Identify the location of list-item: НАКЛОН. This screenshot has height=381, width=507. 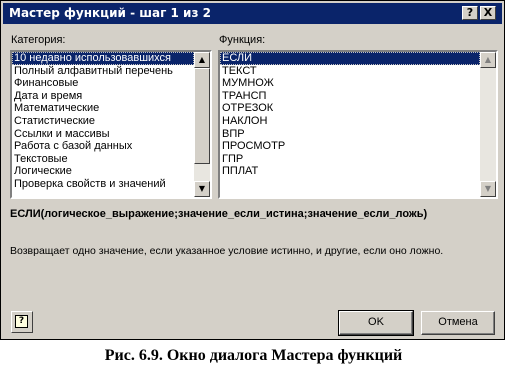
(350, 121).